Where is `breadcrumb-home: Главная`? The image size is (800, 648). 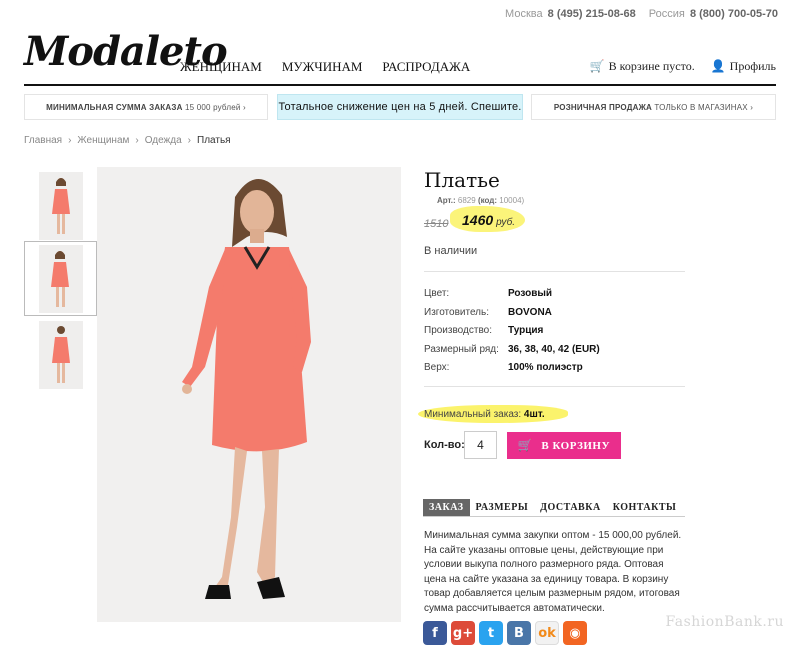 breadcrumb-home: Главная is located at coordinates (43, 140).